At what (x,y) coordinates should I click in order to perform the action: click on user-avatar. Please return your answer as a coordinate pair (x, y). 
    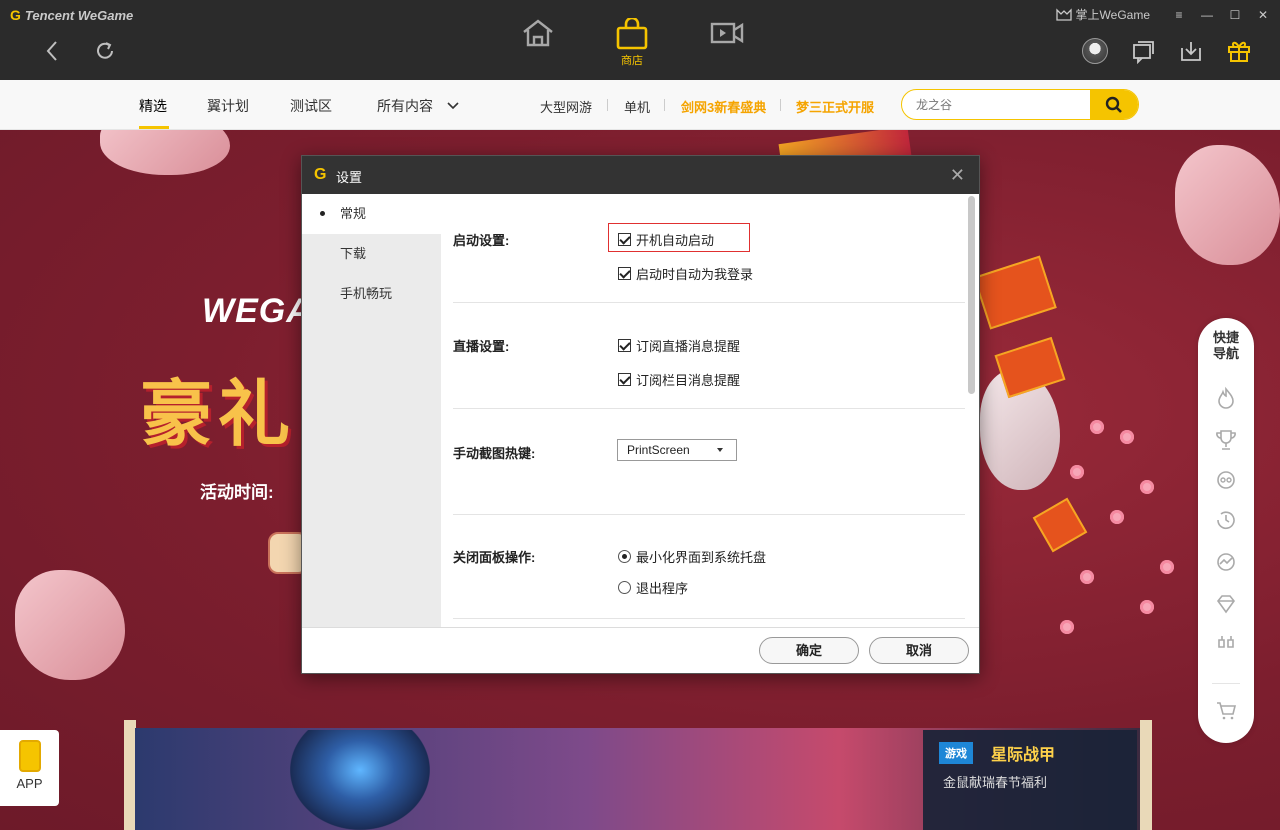
    Looking at the image, I should click on (1095, 51).